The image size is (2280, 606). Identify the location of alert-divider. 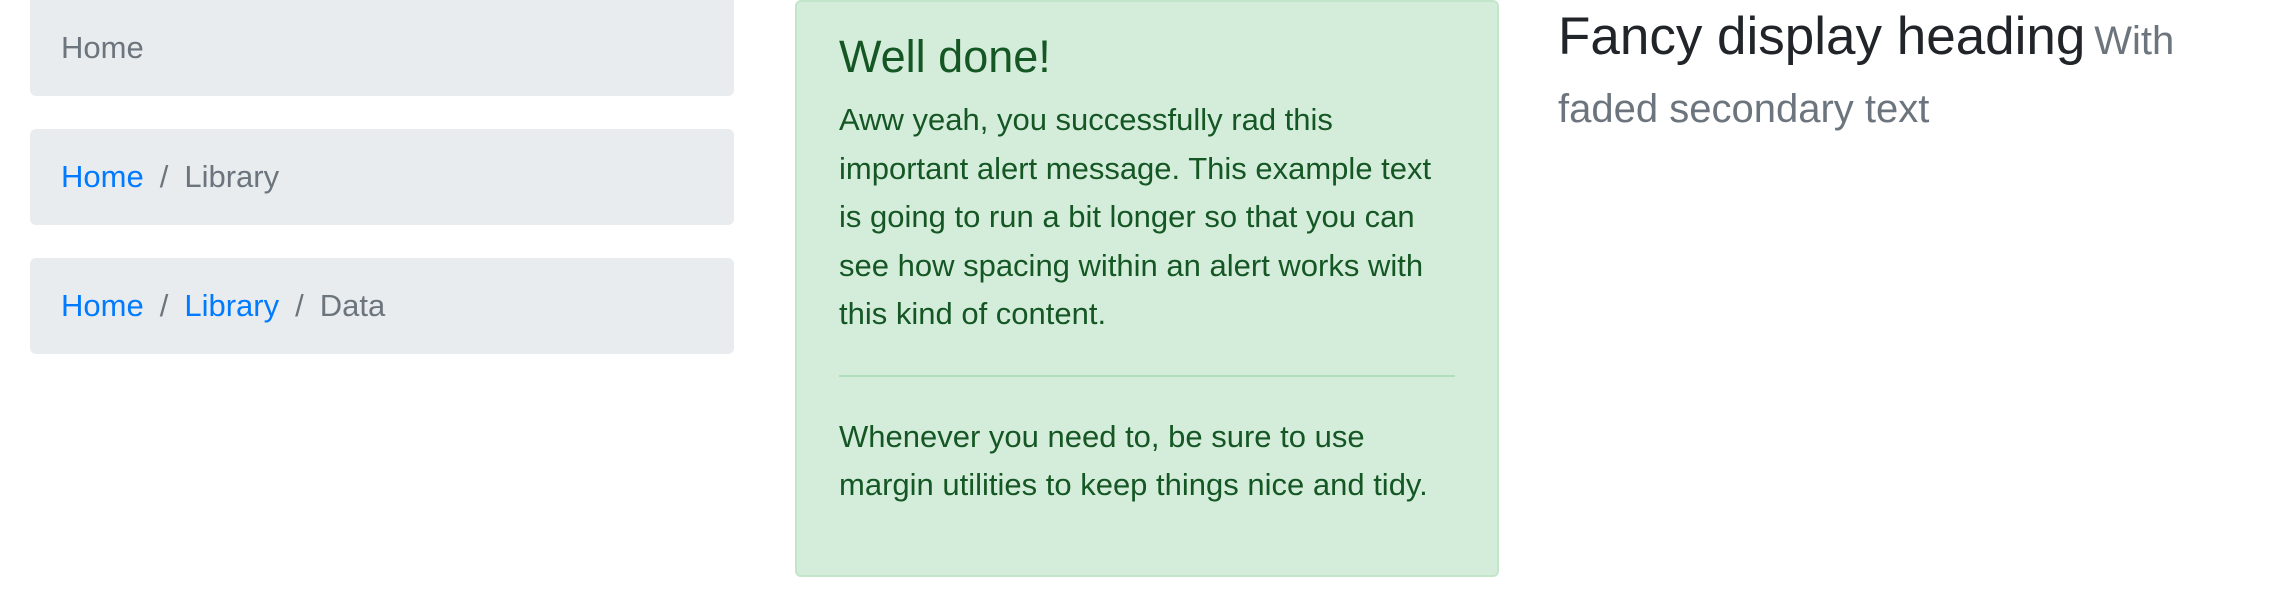
(1147, 375).